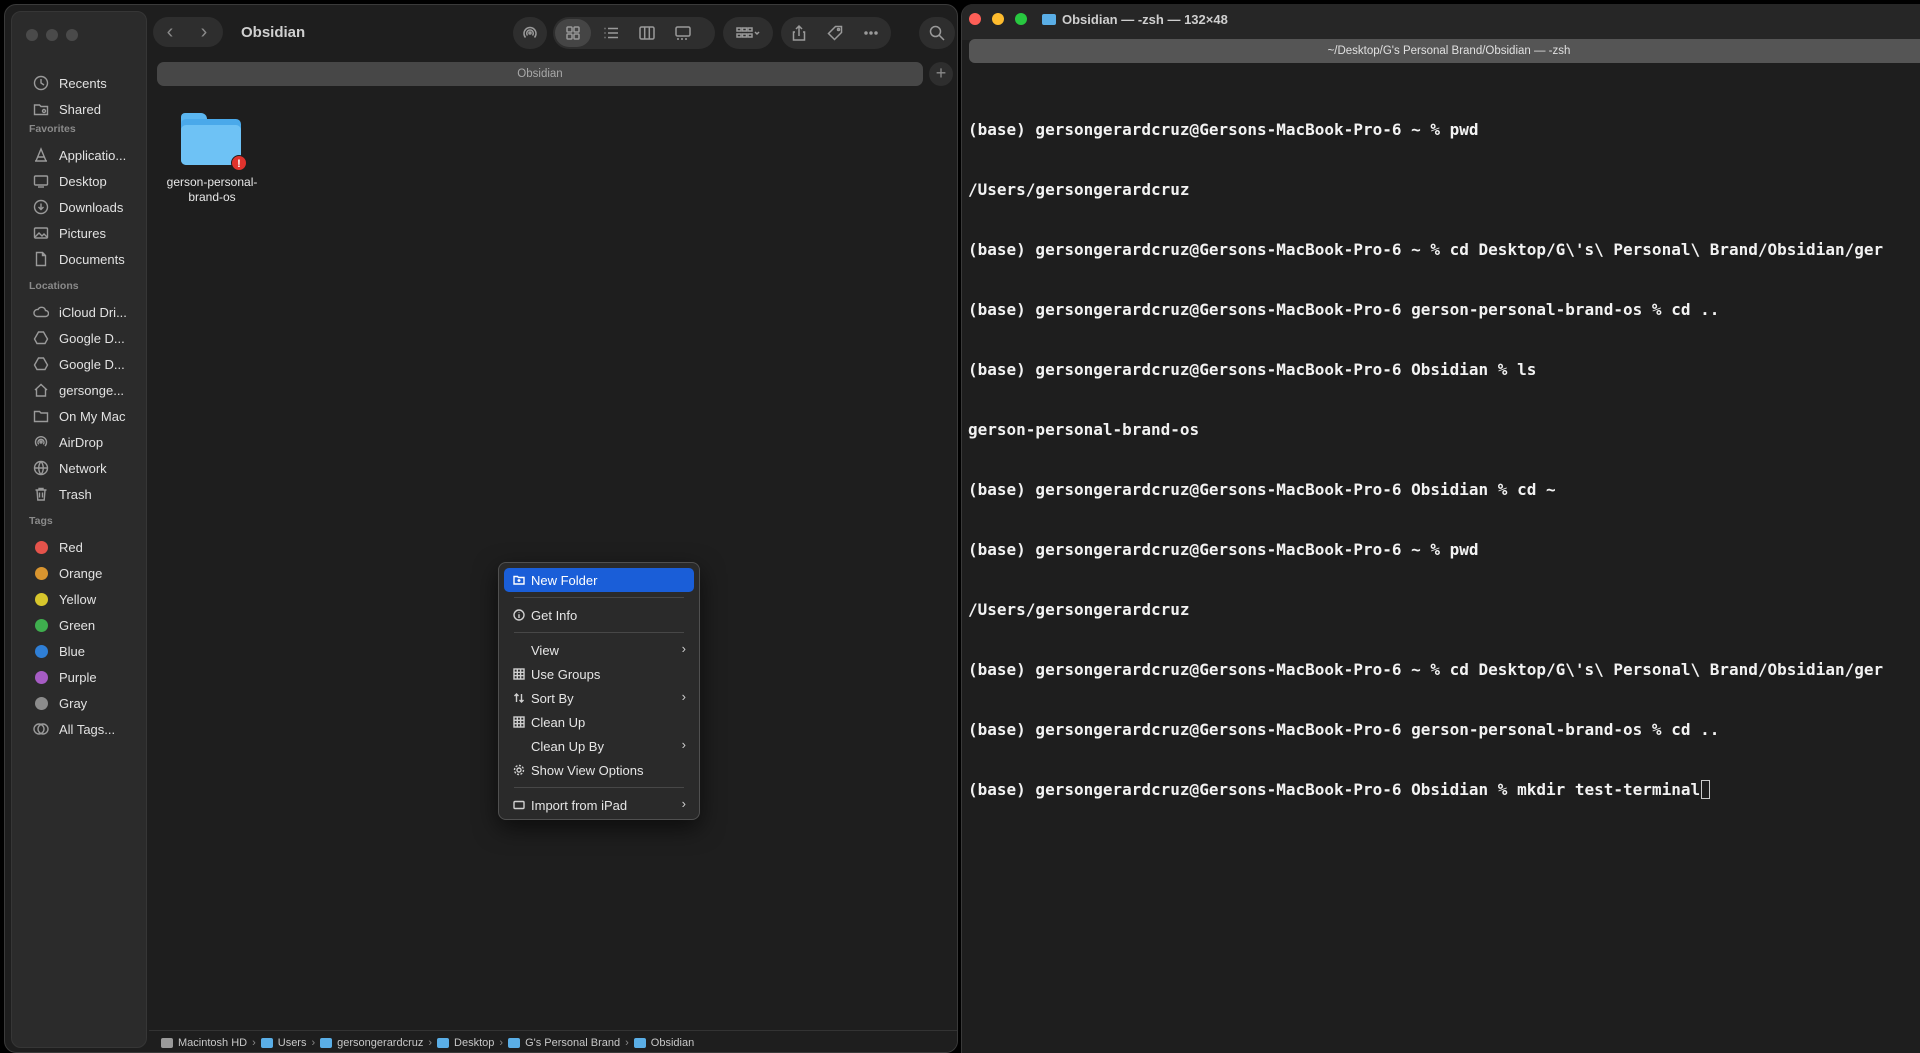 The width and height of the screenshot is (1920, 1053). What do you see at coordinates (41, 181) in the screenshot?
I see `desktop-icon` at bounding box center [41, 181].